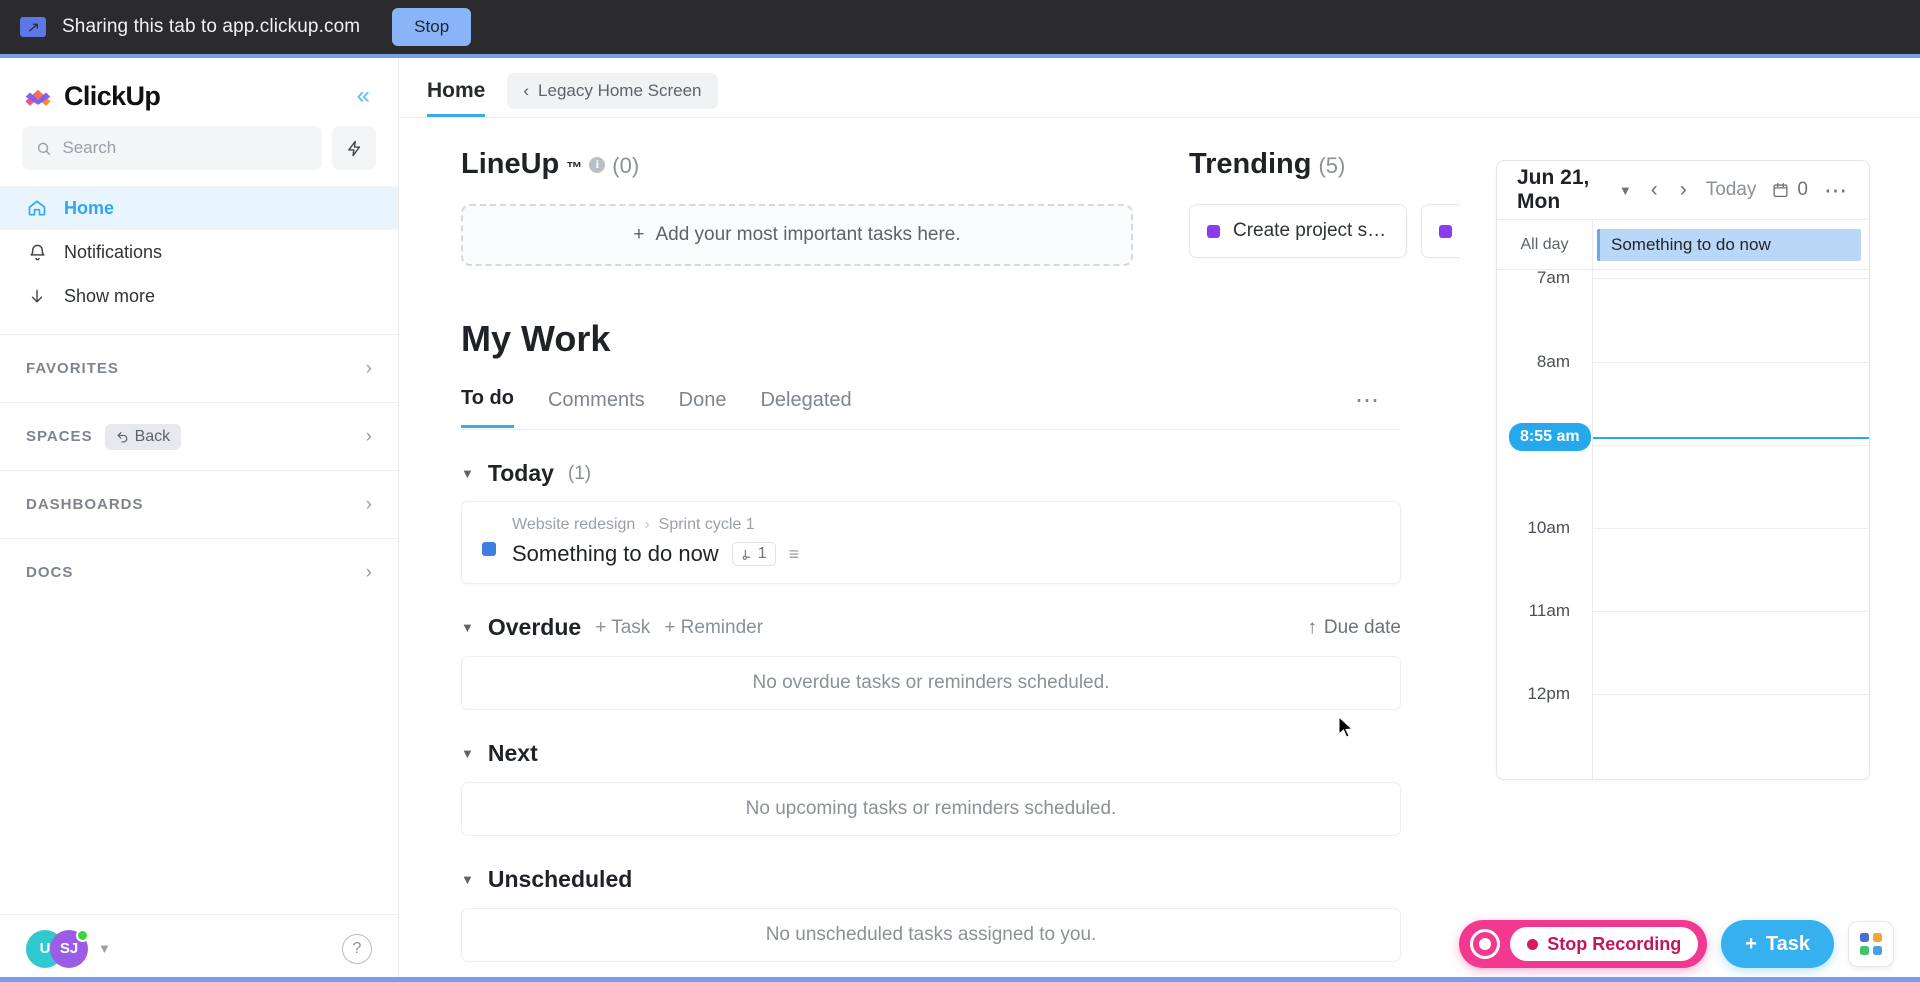  Describe the element at coordinates (1574, 190) in the screenshot. I see `calendar-date-selector: Jun 21, Mon ▼` at that location.